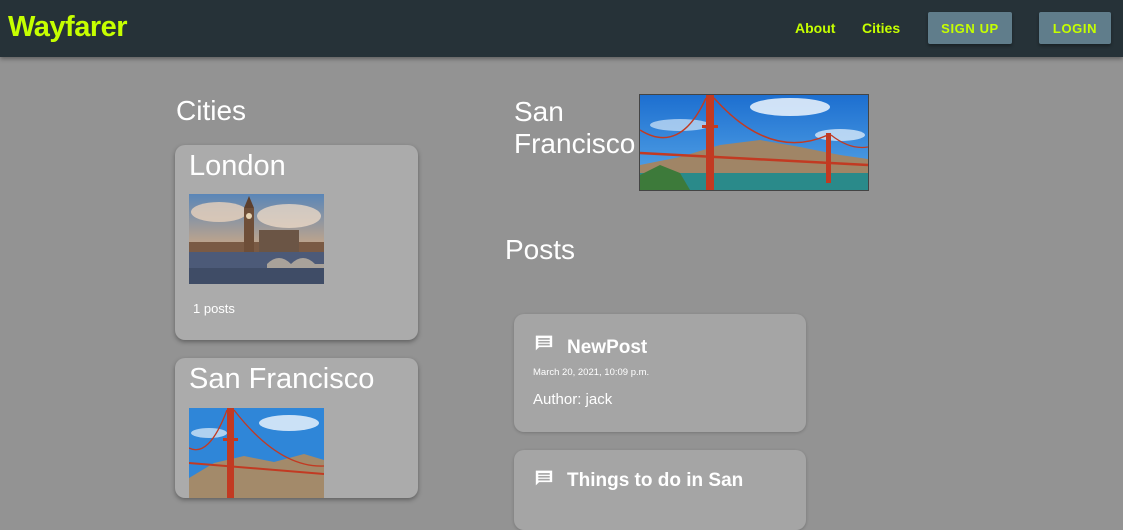 The width and height of the screenshot is (1123, 530). Describe the element at coordinates (211, 110) in the screenshot. I see `cities-heading: Cities` at that location.